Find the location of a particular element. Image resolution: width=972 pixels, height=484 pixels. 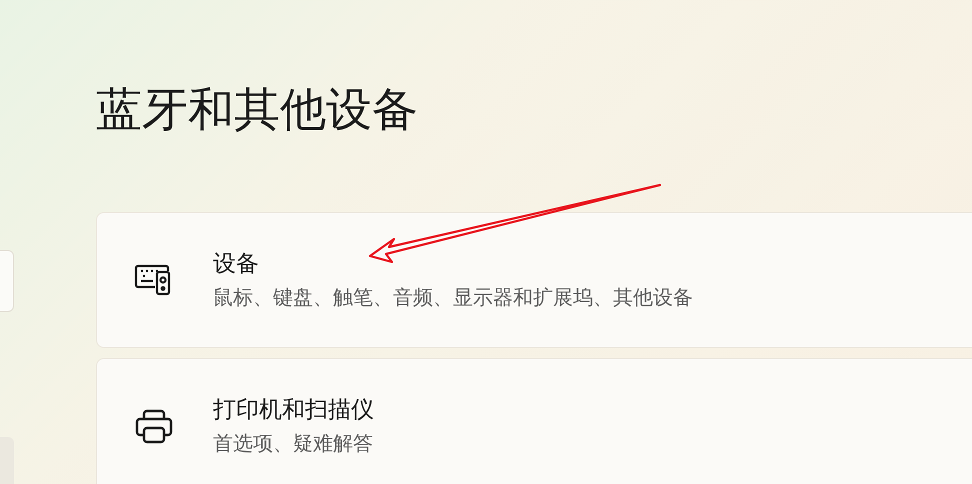

card-subtitle: 首选项、疑难解答 is located at coordinates (293, 443).